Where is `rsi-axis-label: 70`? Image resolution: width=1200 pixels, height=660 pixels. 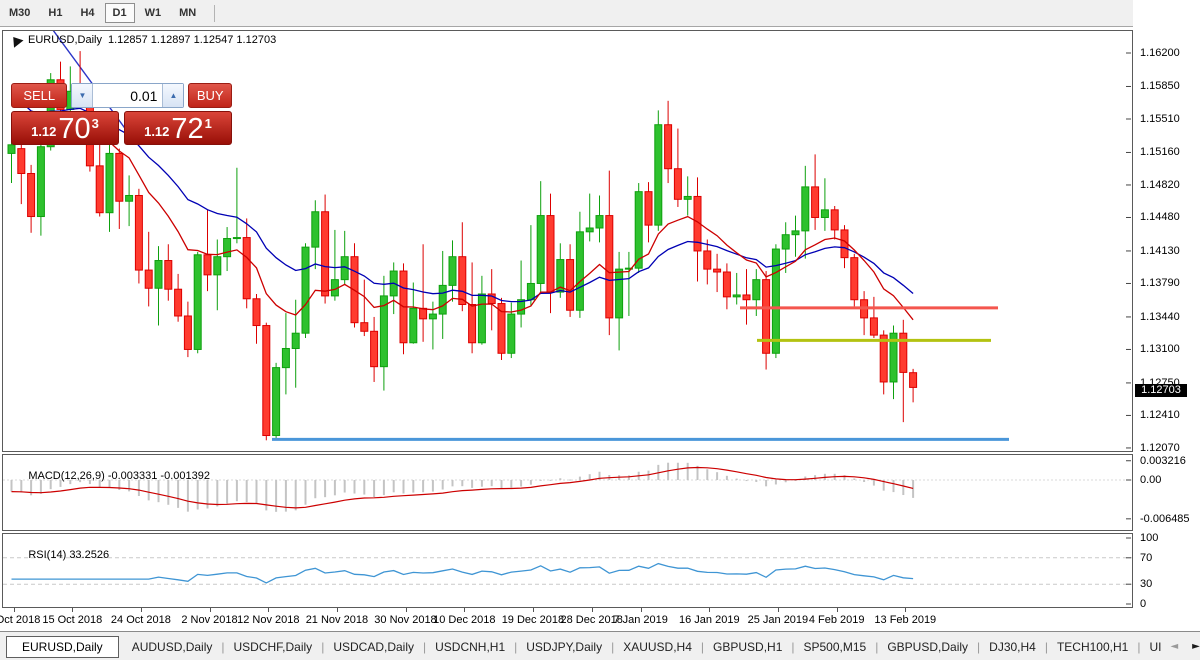
rsi-axis-label: 70 is located at coordinates (1146, 557).